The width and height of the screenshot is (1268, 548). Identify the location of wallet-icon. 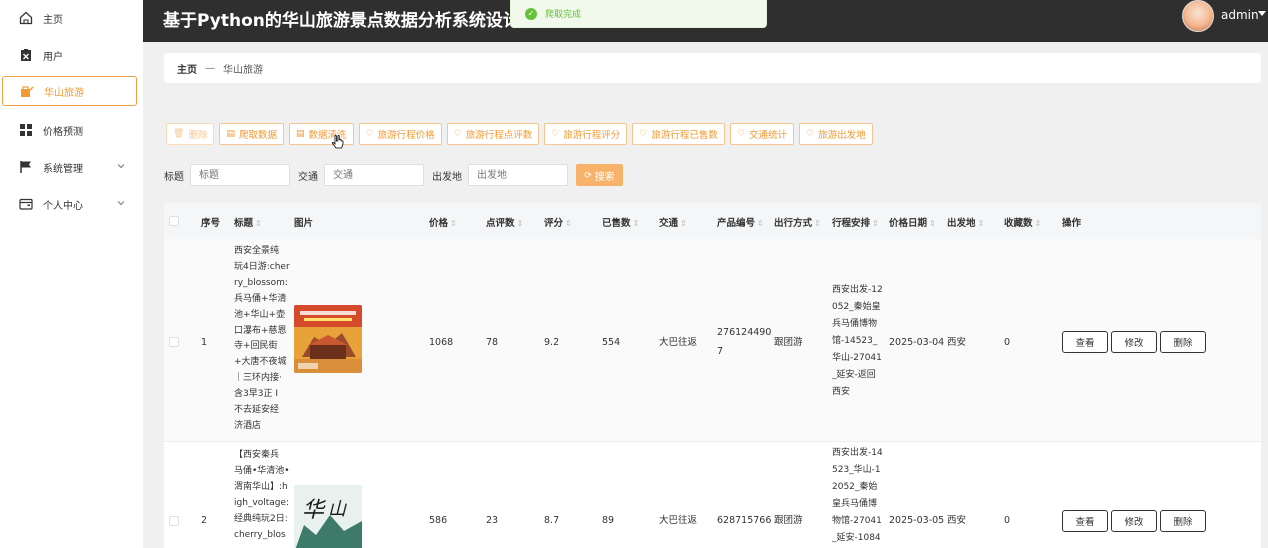
(26, 204).